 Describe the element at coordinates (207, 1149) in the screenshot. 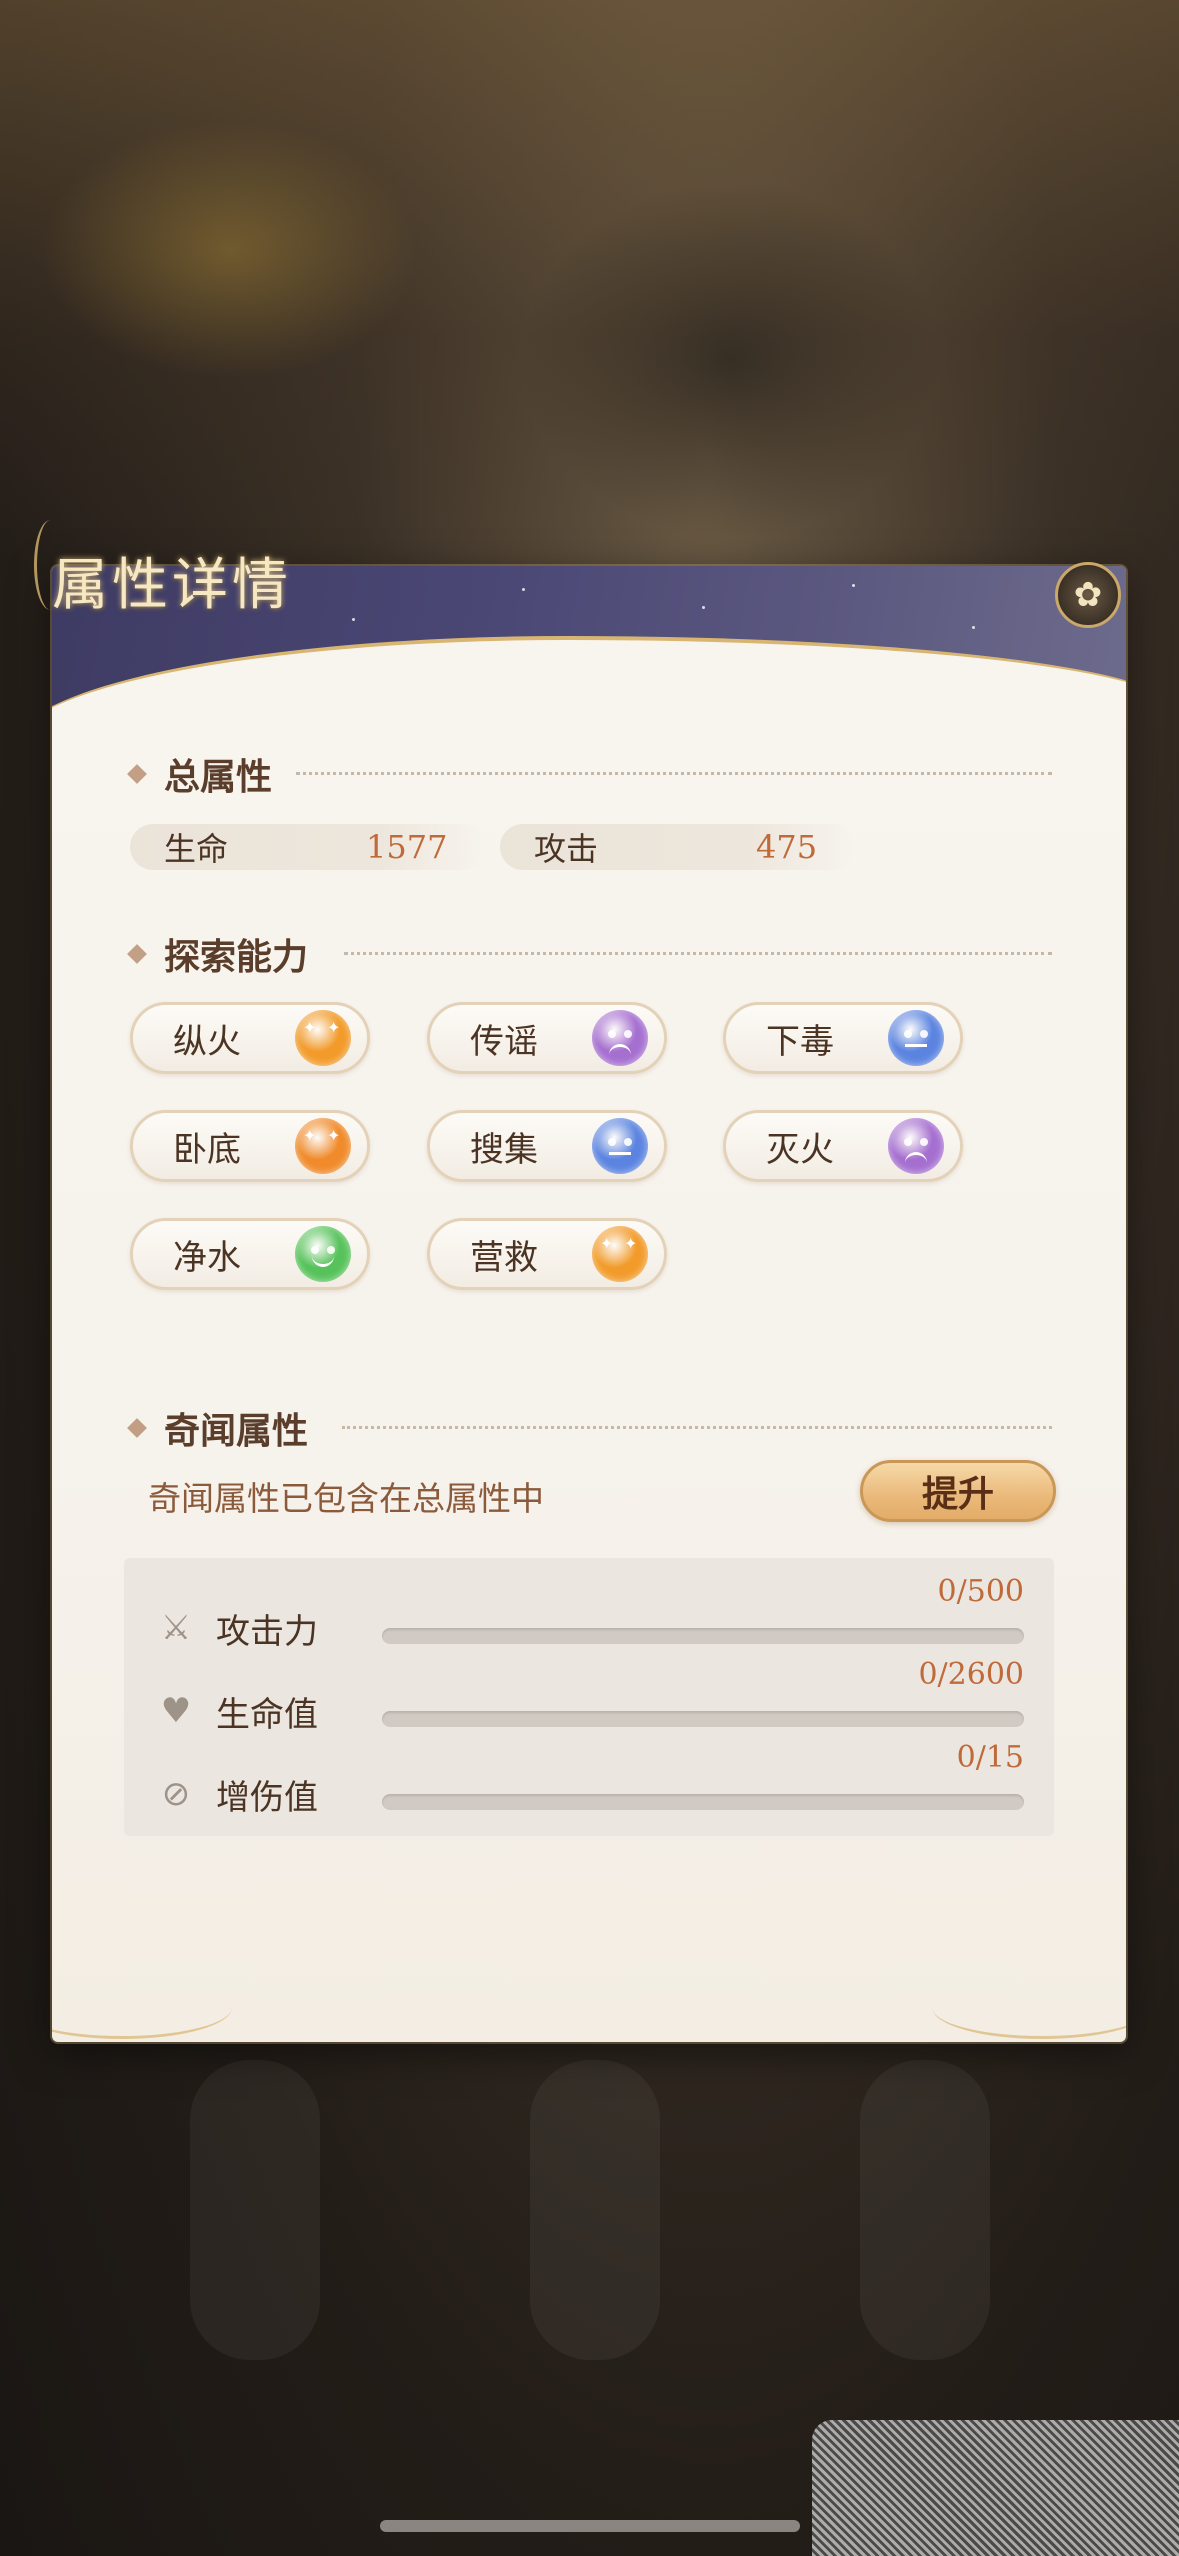

I see `ability-name: 卧底` at that location.